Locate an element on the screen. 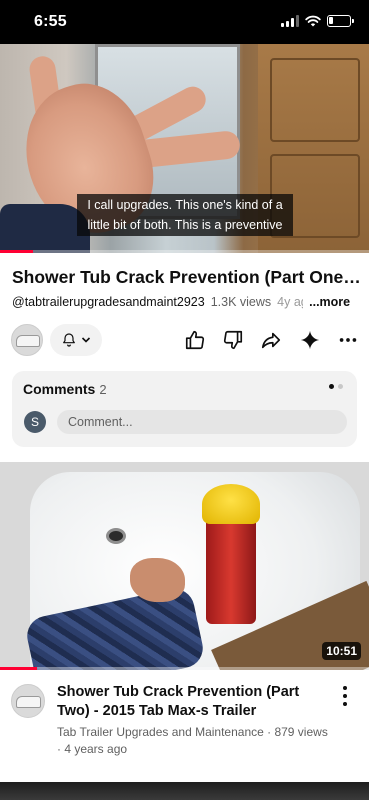  next-item-preview is located at coordinates (184, 791).